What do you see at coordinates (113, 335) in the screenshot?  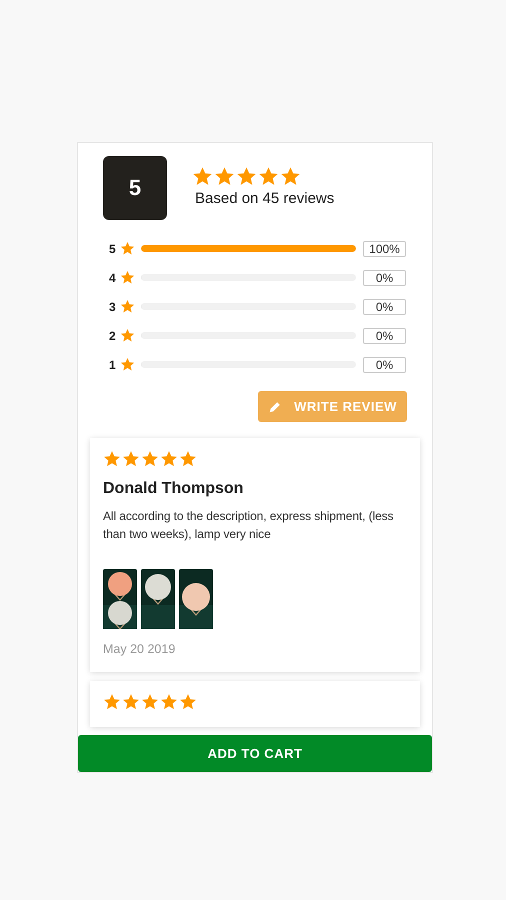 I see `rating-label: 2` at bounding box center [113, 335].